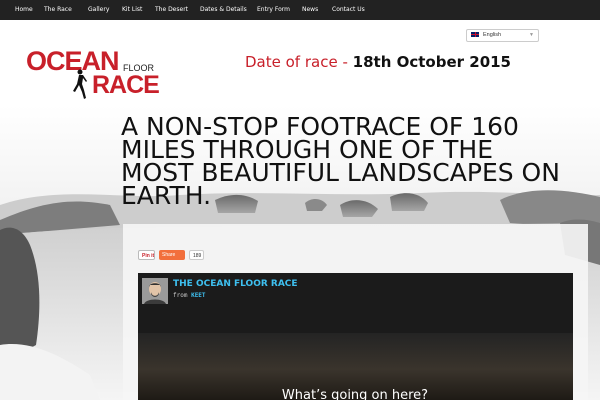 The width and height of the screenshot is (600, 403). What do you see at coordinates (180, 295) in the screenshot?
I see `video-from-label: from` at bounding box center [180, 295].